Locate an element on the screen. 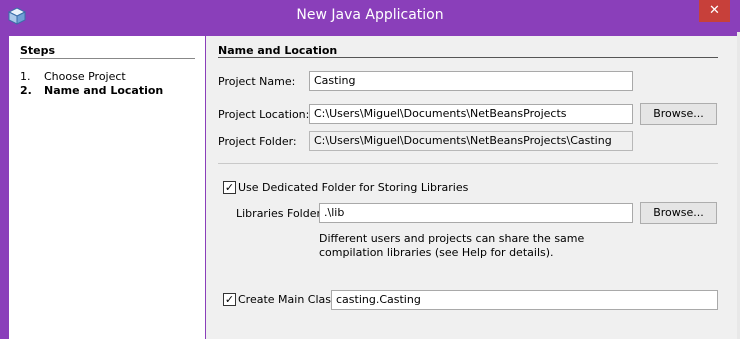 This screenshot has width=740, height=339. dedicated-folder-checkbox: ✓ is located at coordinates (229, 187).